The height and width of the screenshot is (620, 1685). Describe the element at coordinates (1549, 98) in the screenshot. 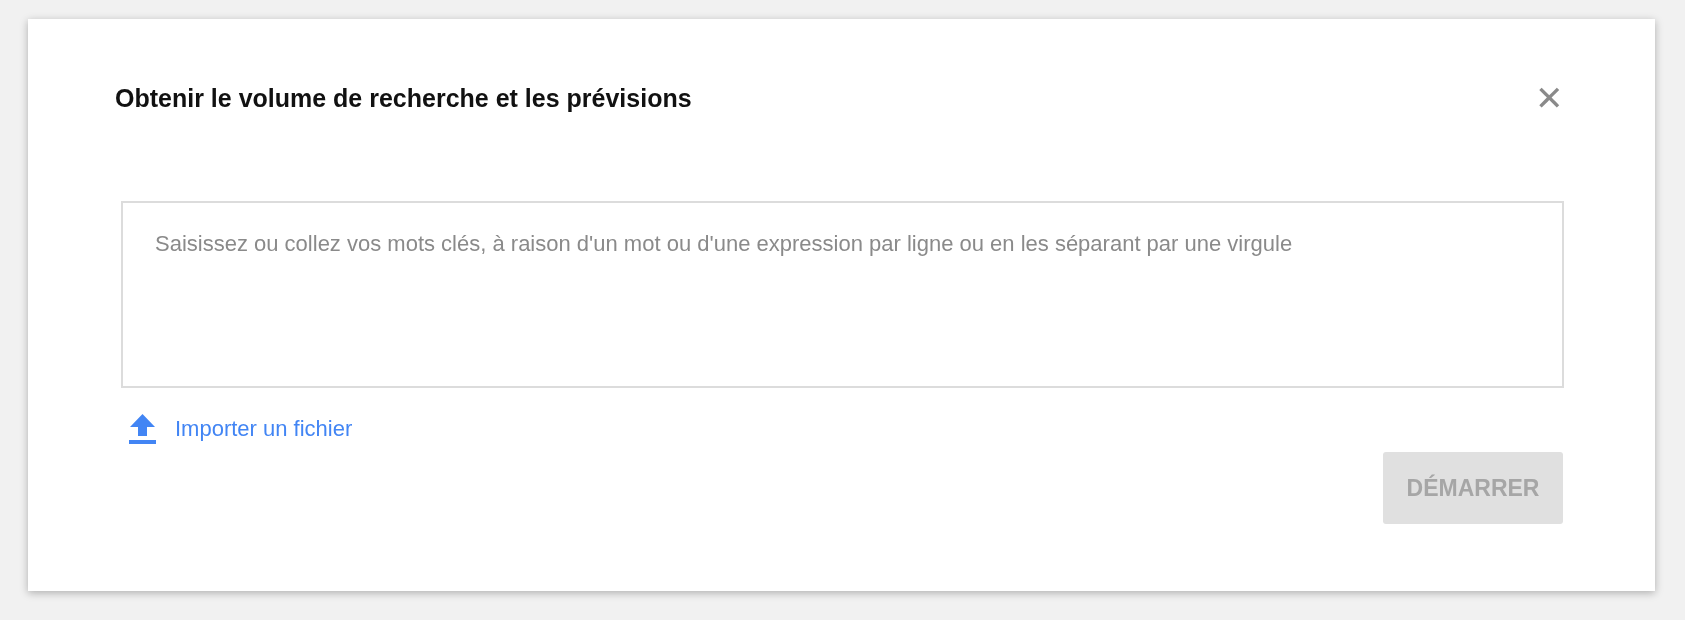

I see `close-button: ✕` at that location.